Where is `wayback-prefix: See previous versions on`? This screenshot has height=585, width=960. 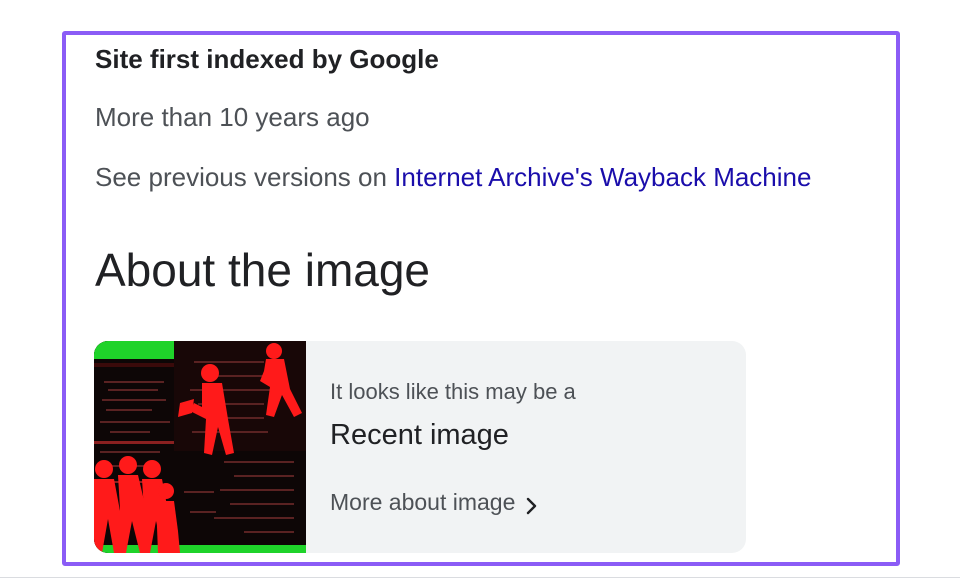
wayback-prefix: See previous versions on is located at coordinates (245, 177).